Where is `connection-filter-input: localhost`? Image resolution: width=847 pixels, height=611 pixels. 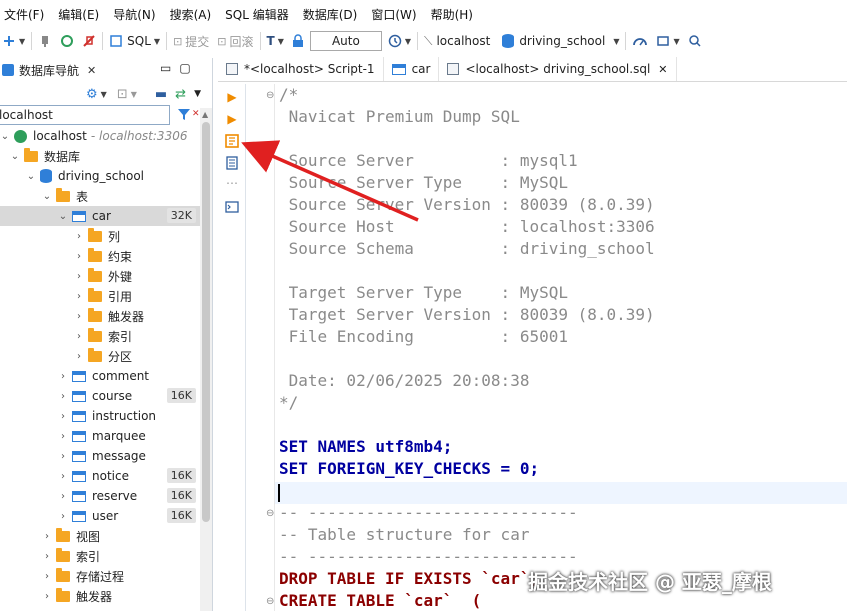
connection-filter-input: localhost is located at coordinates (85, 115).